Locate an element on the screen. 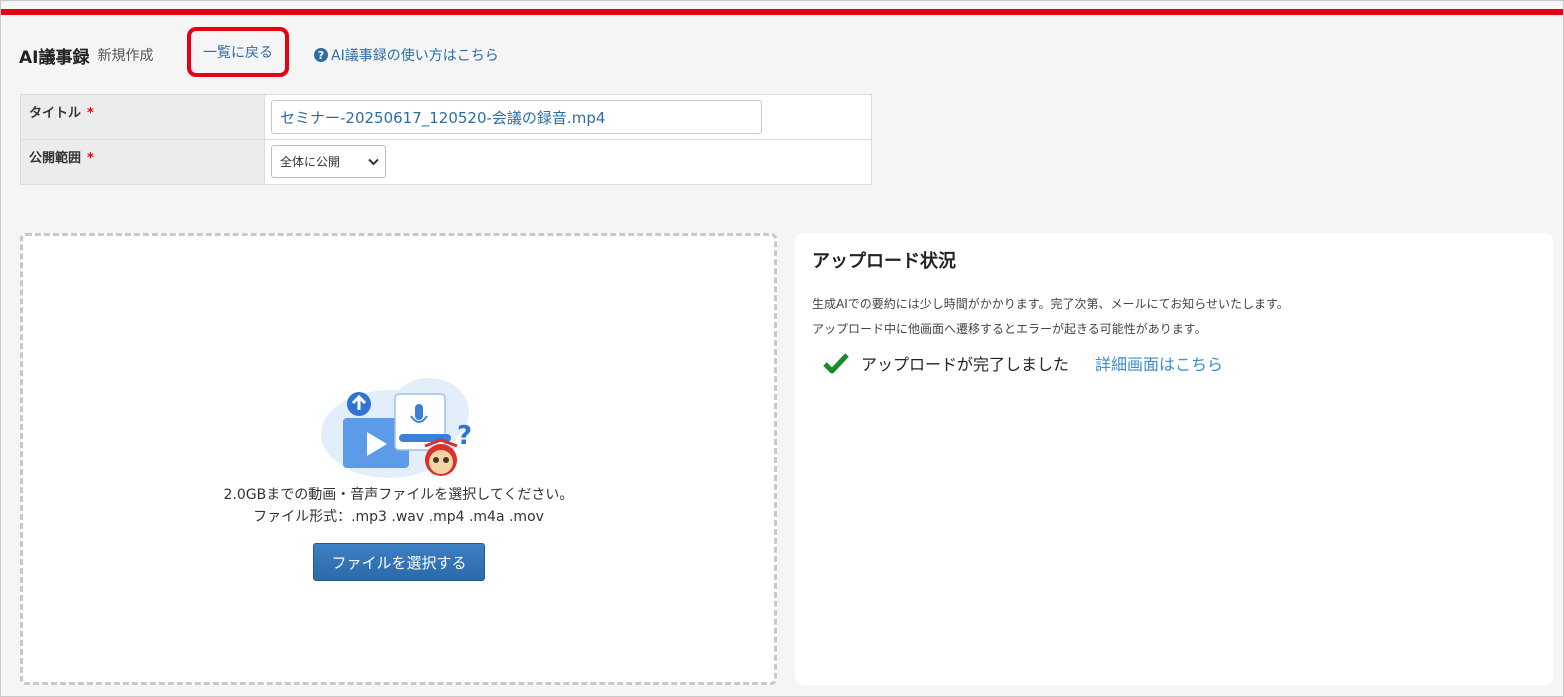 The image size is (1564, 697). scope-row: 公開範囲 * 全体に公開 is located at coordinates (446, 162).